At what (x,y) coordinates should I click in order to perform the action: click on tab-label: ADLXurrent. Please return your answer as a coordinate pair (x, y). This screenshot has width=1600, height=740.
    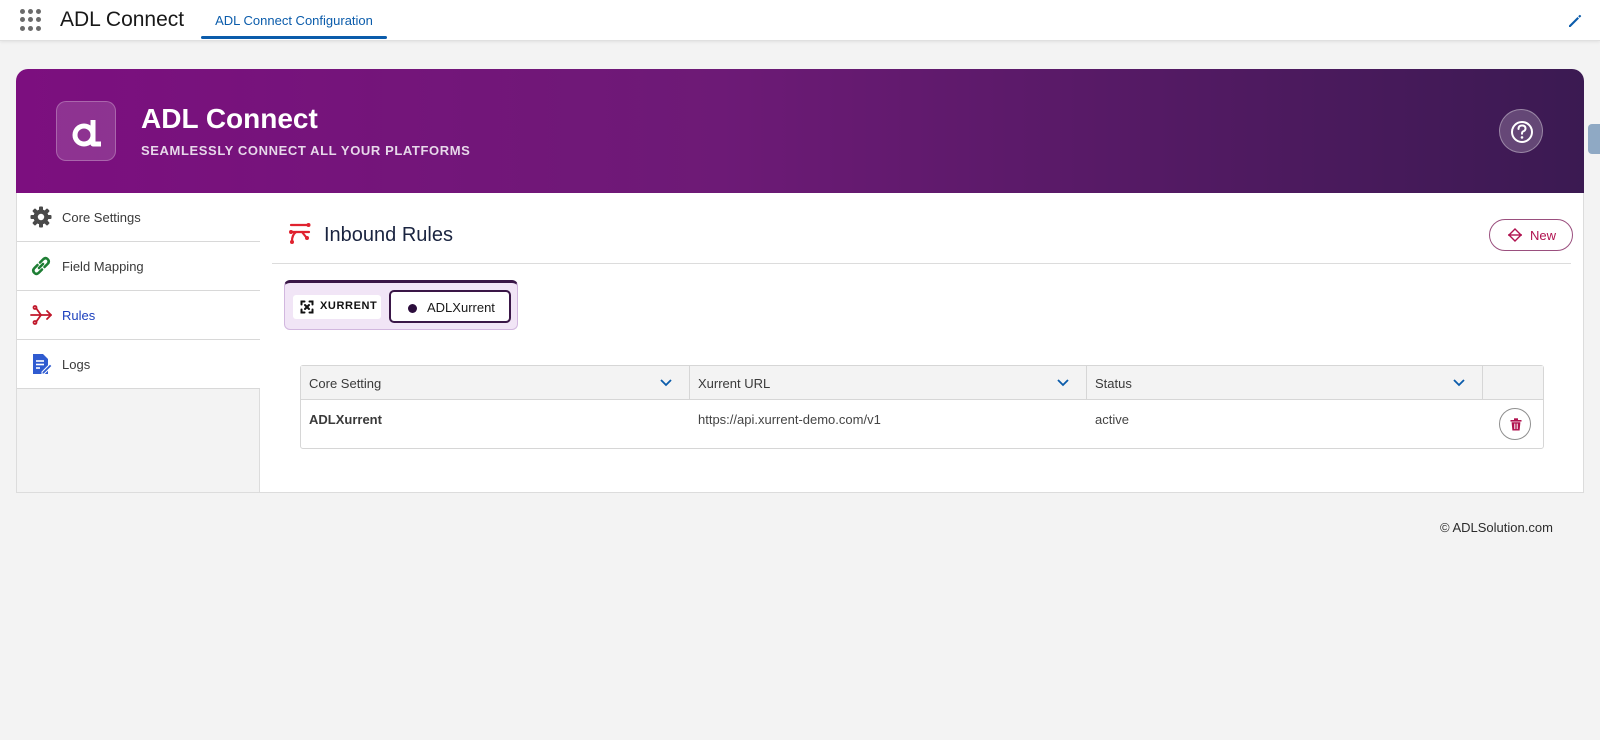
    Looking at the image, I should click on (461, 307).